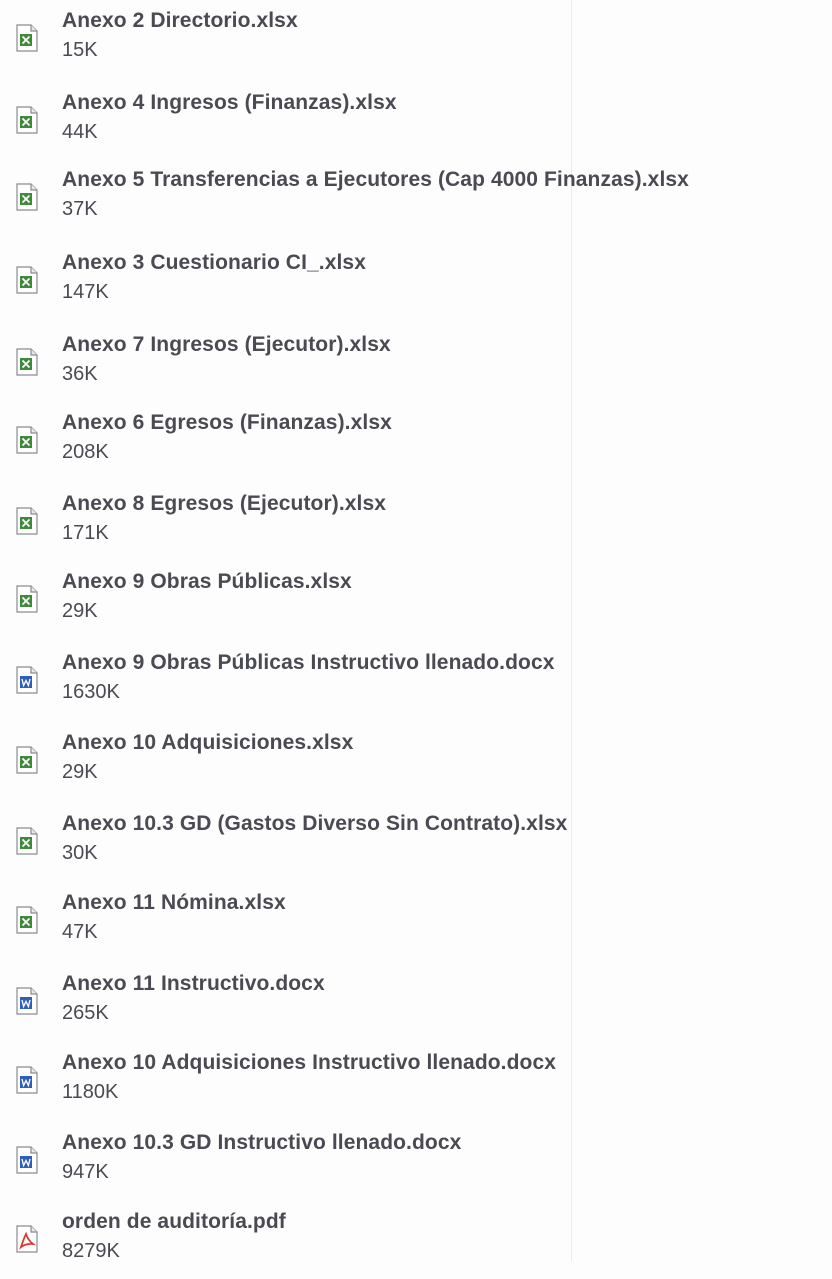 This screenshot has height=1279, width=832. I want to click on file-size: 30K, so click(80, 853).